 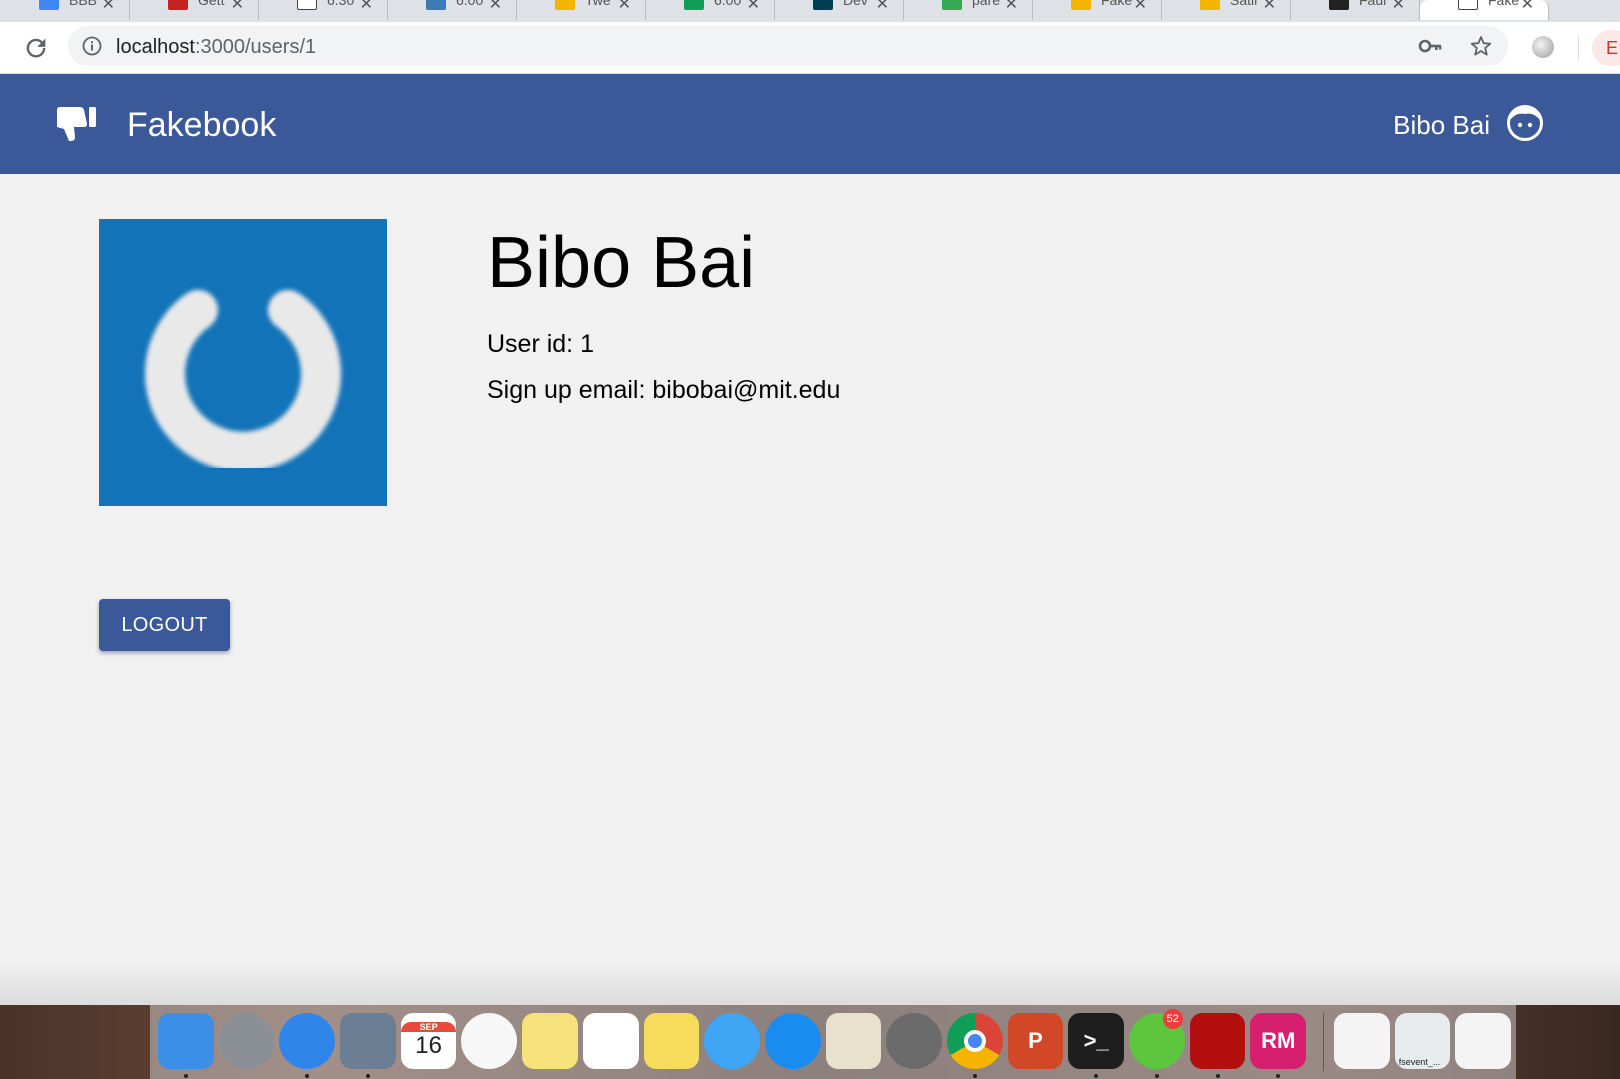 I want to click on safari-icon, so click(x=307, y=1045).